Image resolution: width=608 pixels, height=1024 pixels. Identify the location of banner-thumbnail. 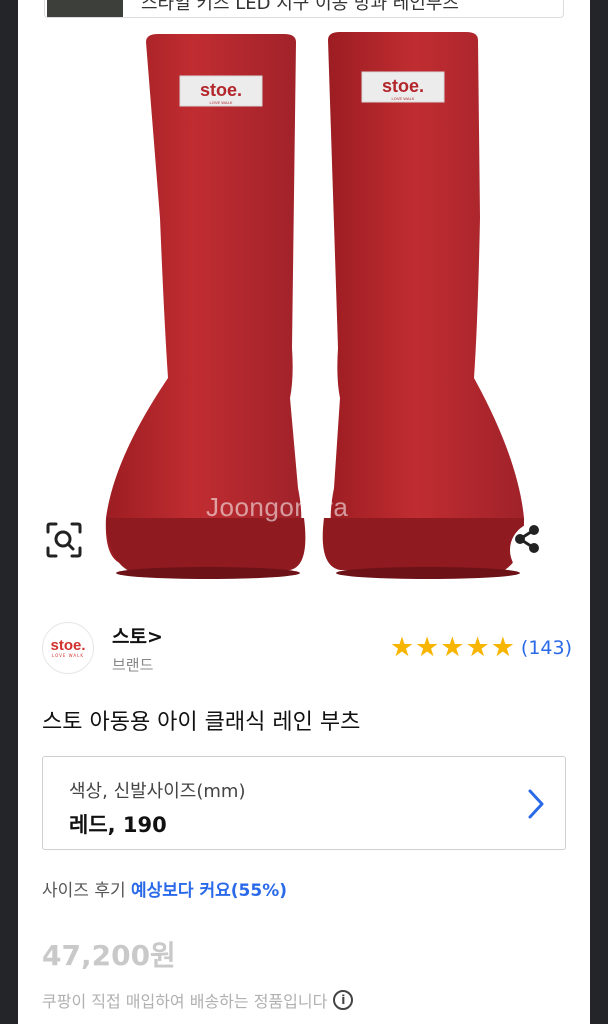
(85, 8).